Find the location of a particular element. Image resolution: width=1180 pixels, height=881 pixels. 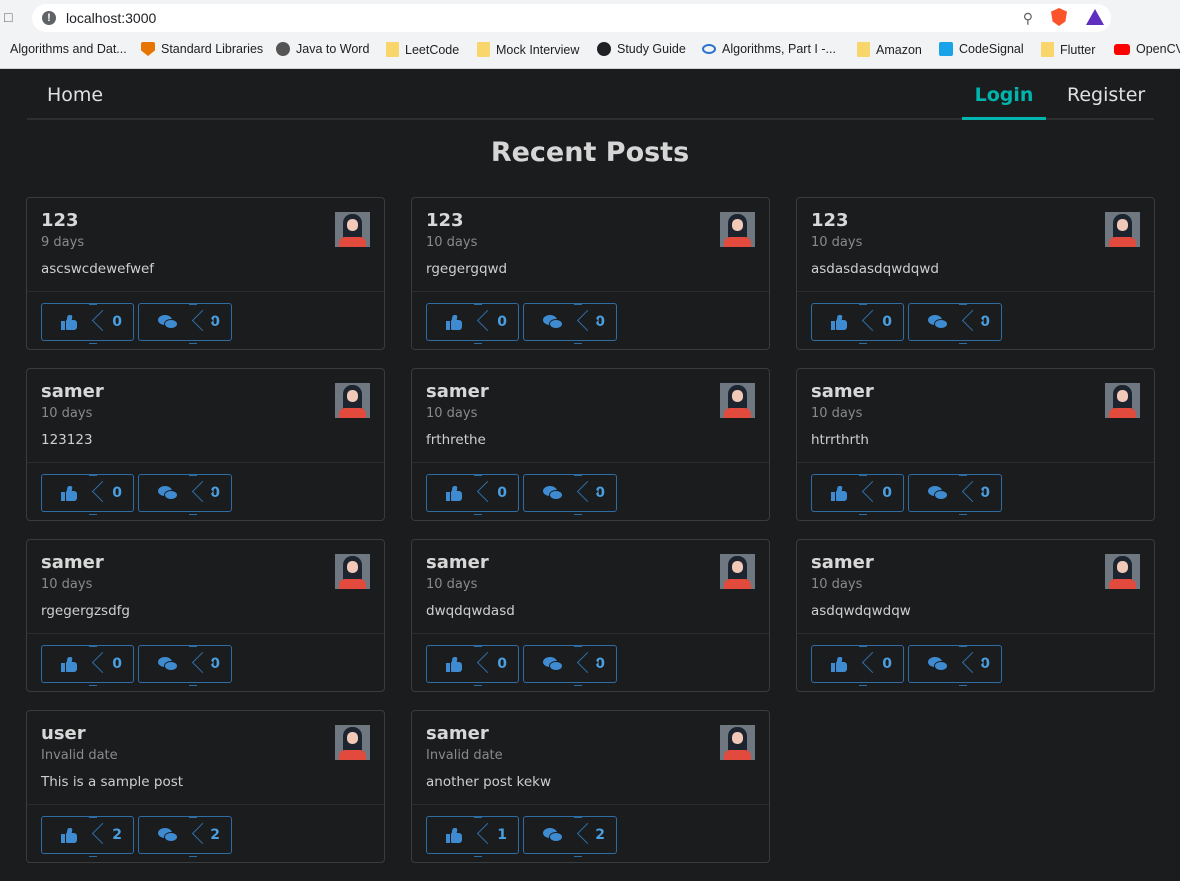

like-button: 1 is located at coordinates (472, 836).